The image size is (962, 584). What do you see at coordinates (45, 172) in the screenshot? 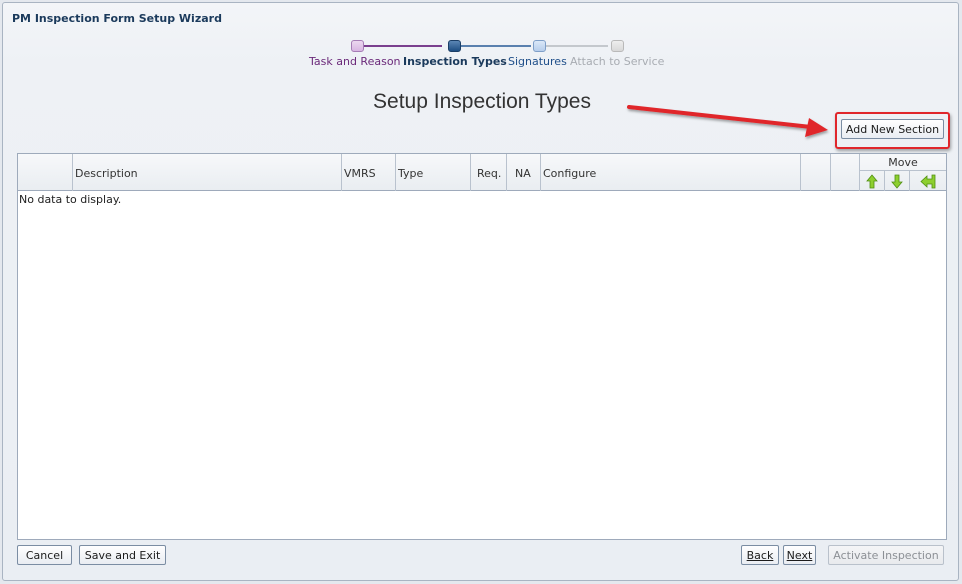
I see `column-header-select` at bounding box center [45, 172].